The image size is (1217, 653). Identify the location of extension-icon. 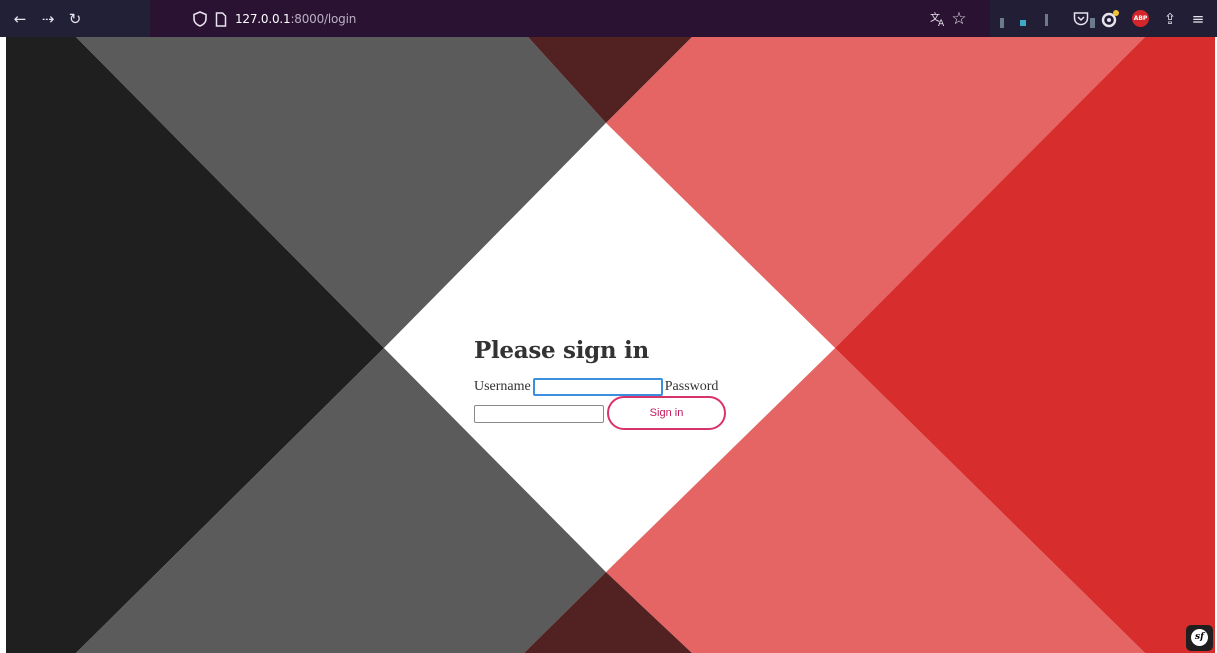
(1110, 19).